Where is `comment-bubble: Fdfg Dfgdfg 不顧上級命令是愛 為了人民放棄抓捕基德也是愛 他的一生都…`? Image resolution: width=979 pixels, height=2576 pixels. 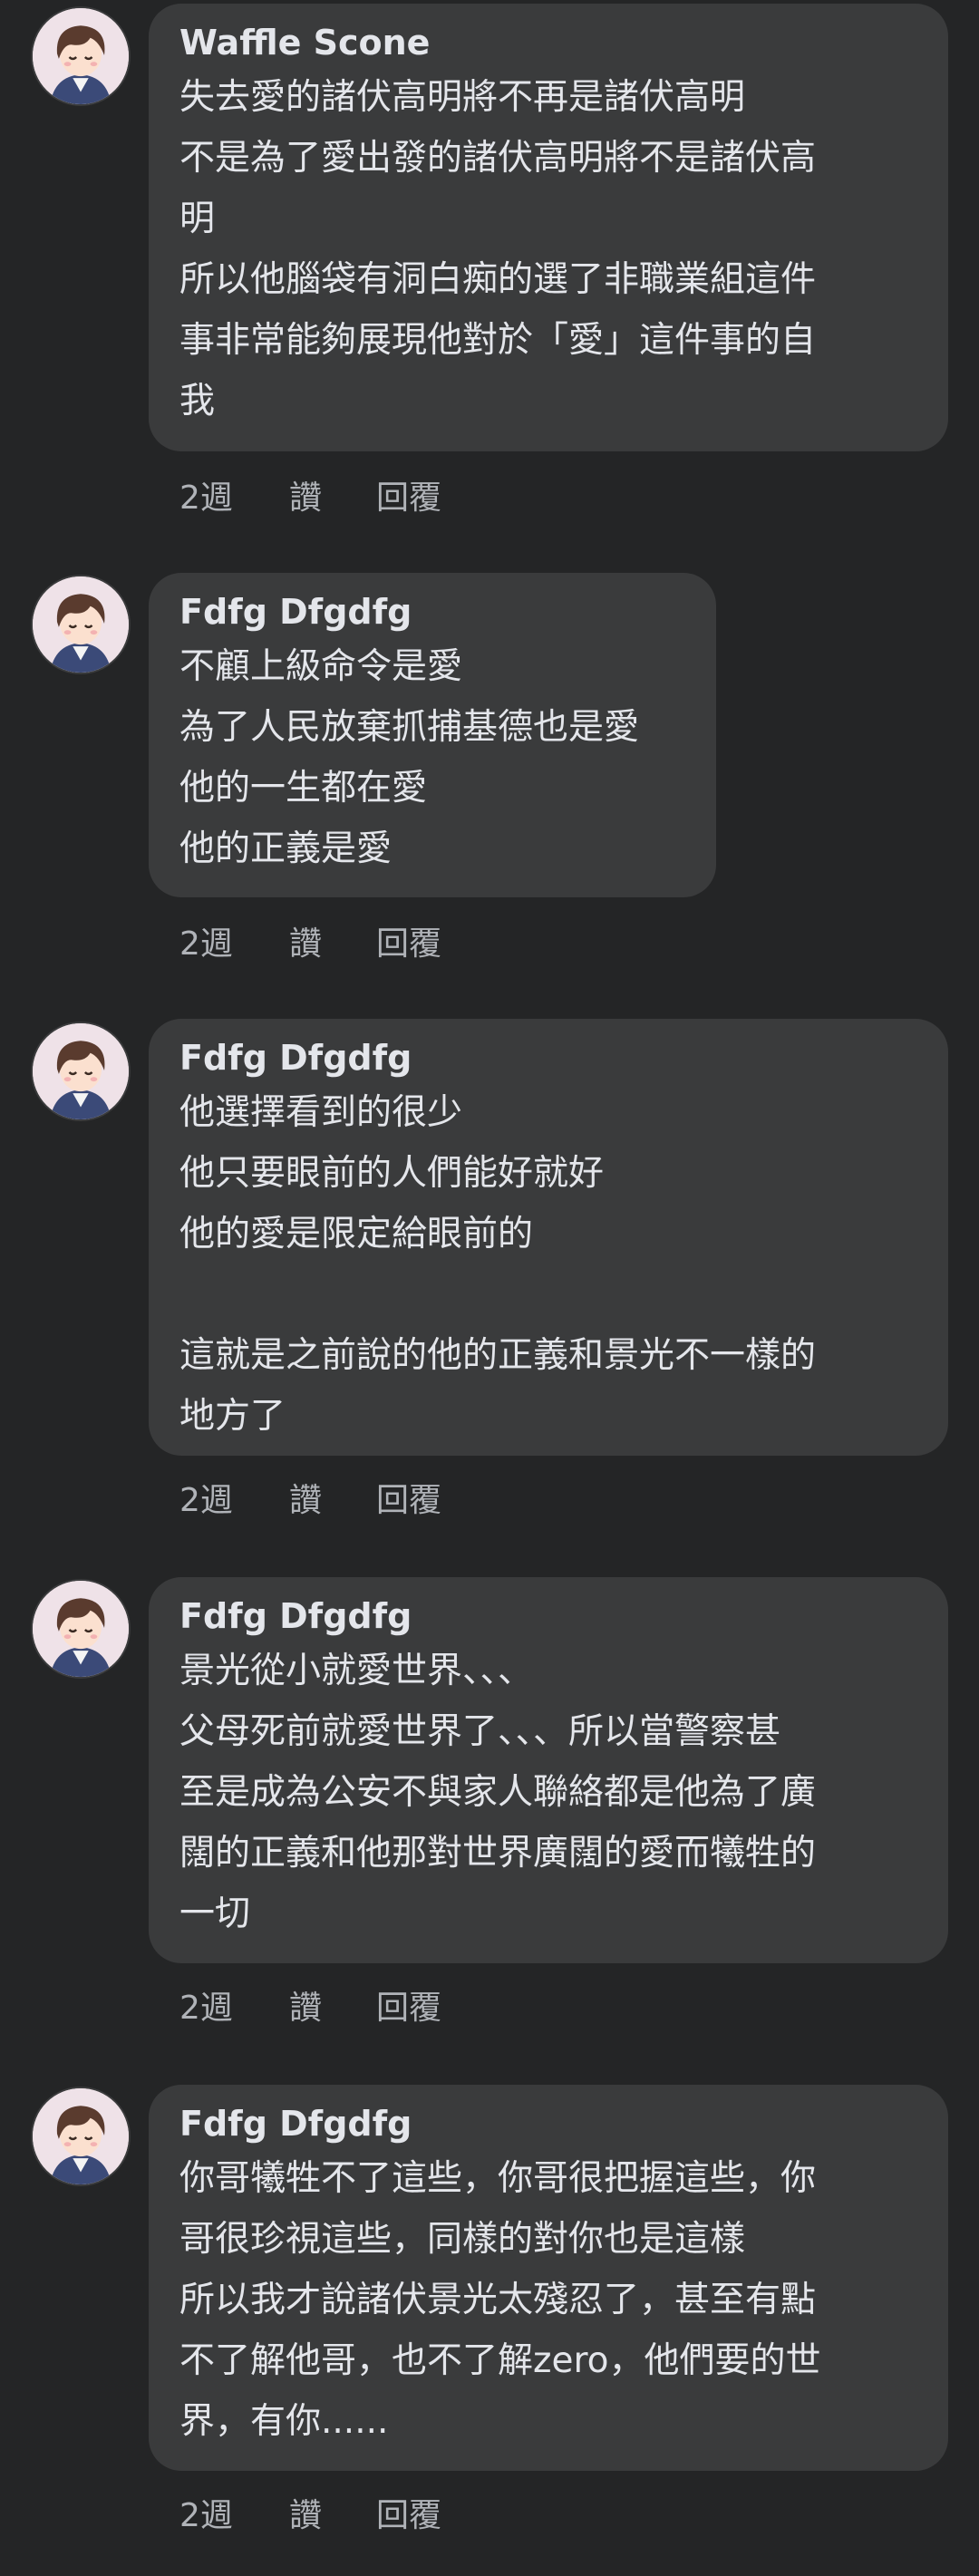 comment-bubble: Fdfg Dfgdfg 不顧上級命令是愛 為了人民放棄抓捕基德也是愛 他的一生都… is located at coordinates (432, 735).